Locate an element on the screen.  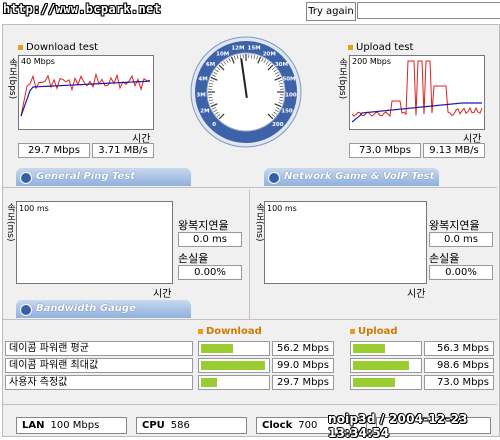
bandwidth-upload-value: 98.6 Mbps is located at coordinates (459, 365).